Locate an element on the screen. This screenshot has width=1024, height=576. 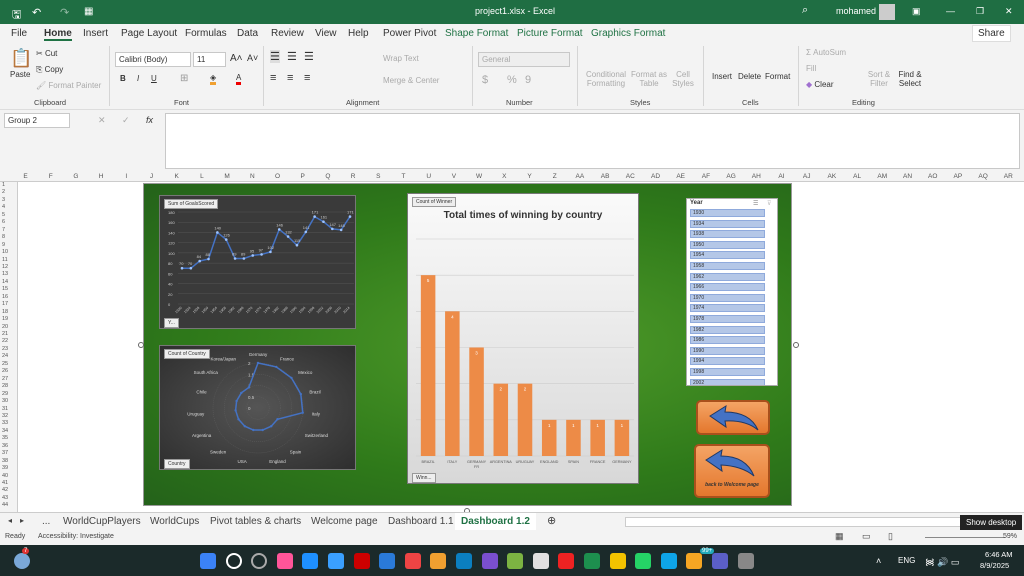
column-header: AR is located at coordinates (1008, 176).